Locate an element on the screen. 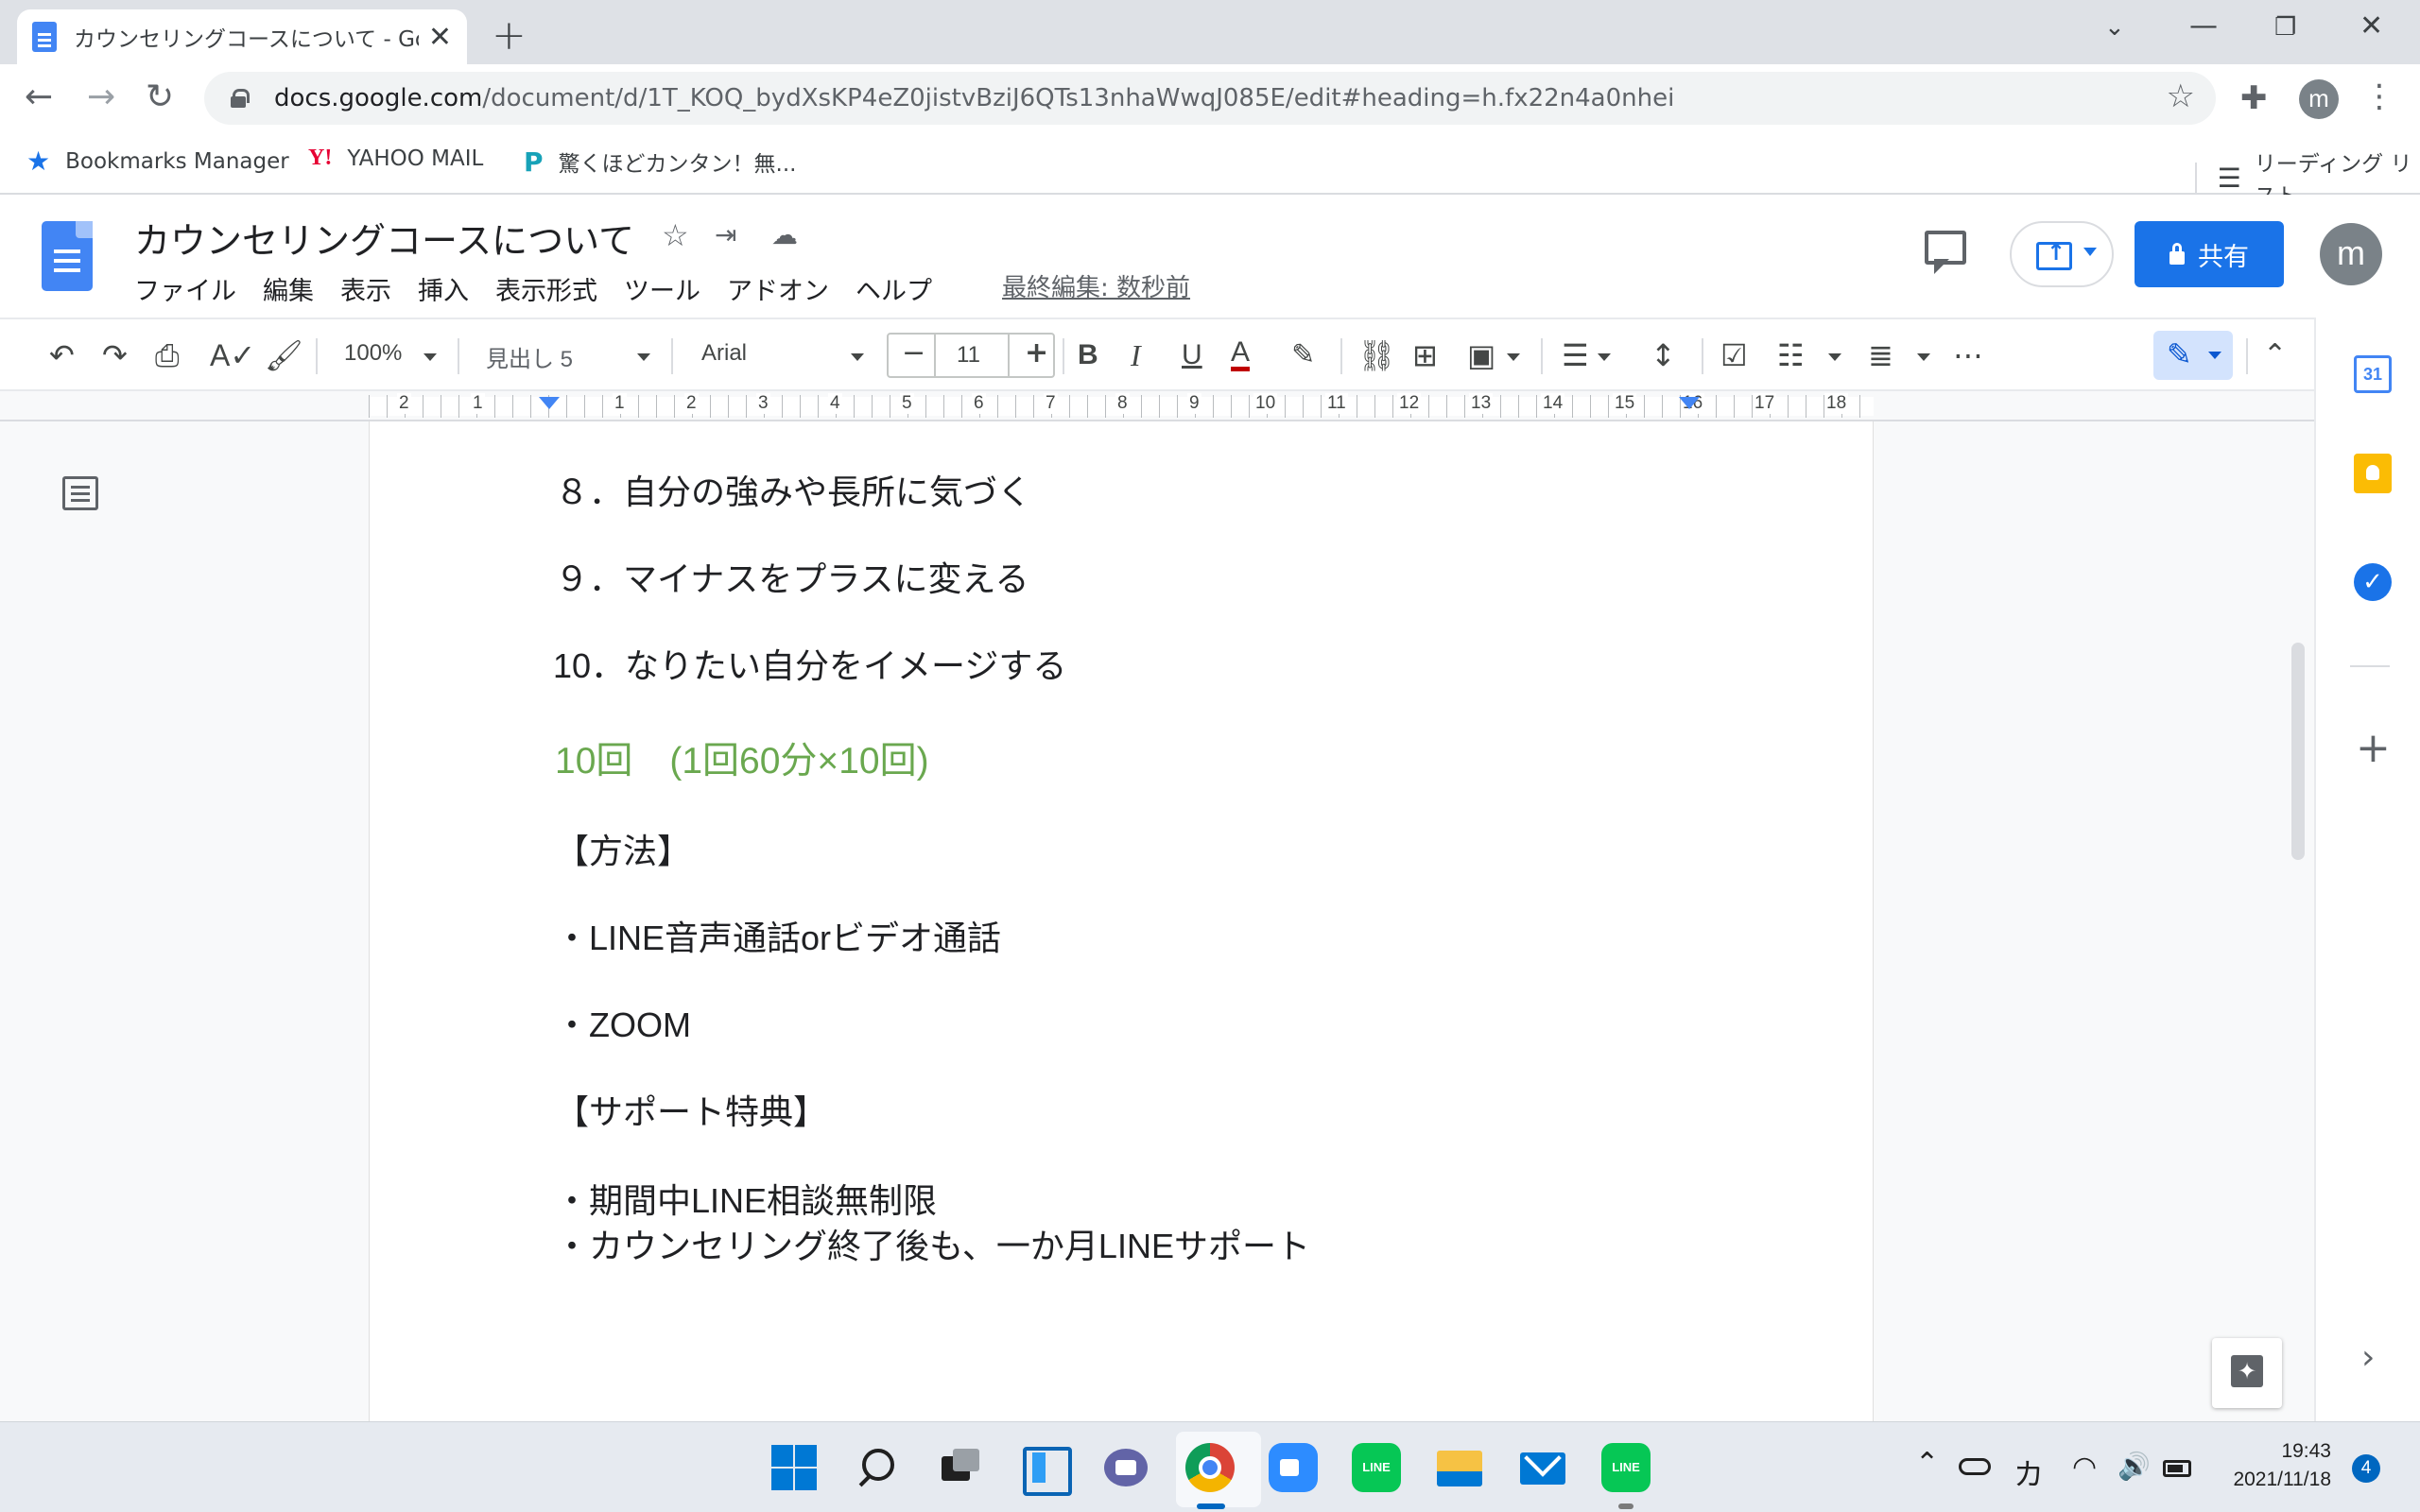 Image resolution: width=2420 pixels, height=1512 pixels. ime-mode-indicator: カ is located at coordinates (2029, 1472).